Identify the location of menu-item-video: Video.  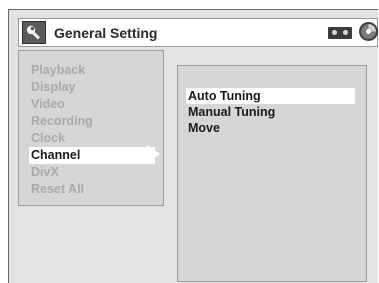
(48, 104).